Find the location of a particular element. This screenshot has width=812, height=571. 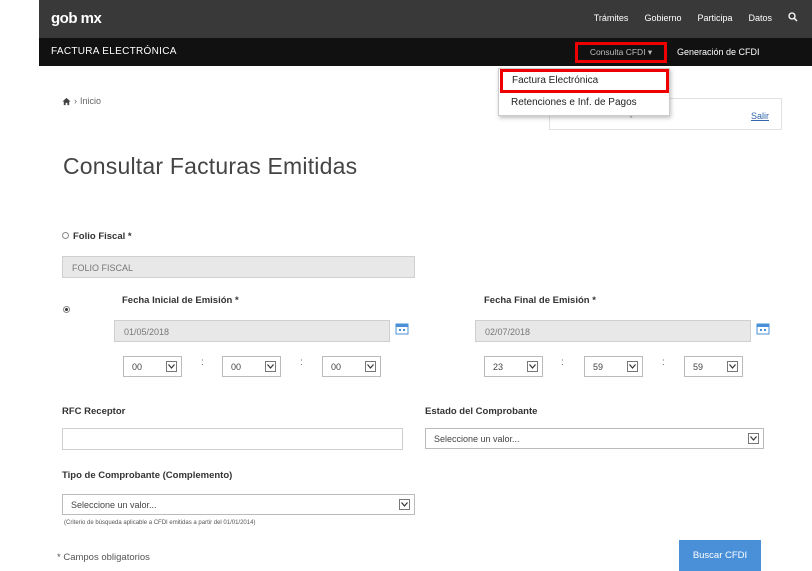

nav-participa: Participa is located at coordinates (714, 18).